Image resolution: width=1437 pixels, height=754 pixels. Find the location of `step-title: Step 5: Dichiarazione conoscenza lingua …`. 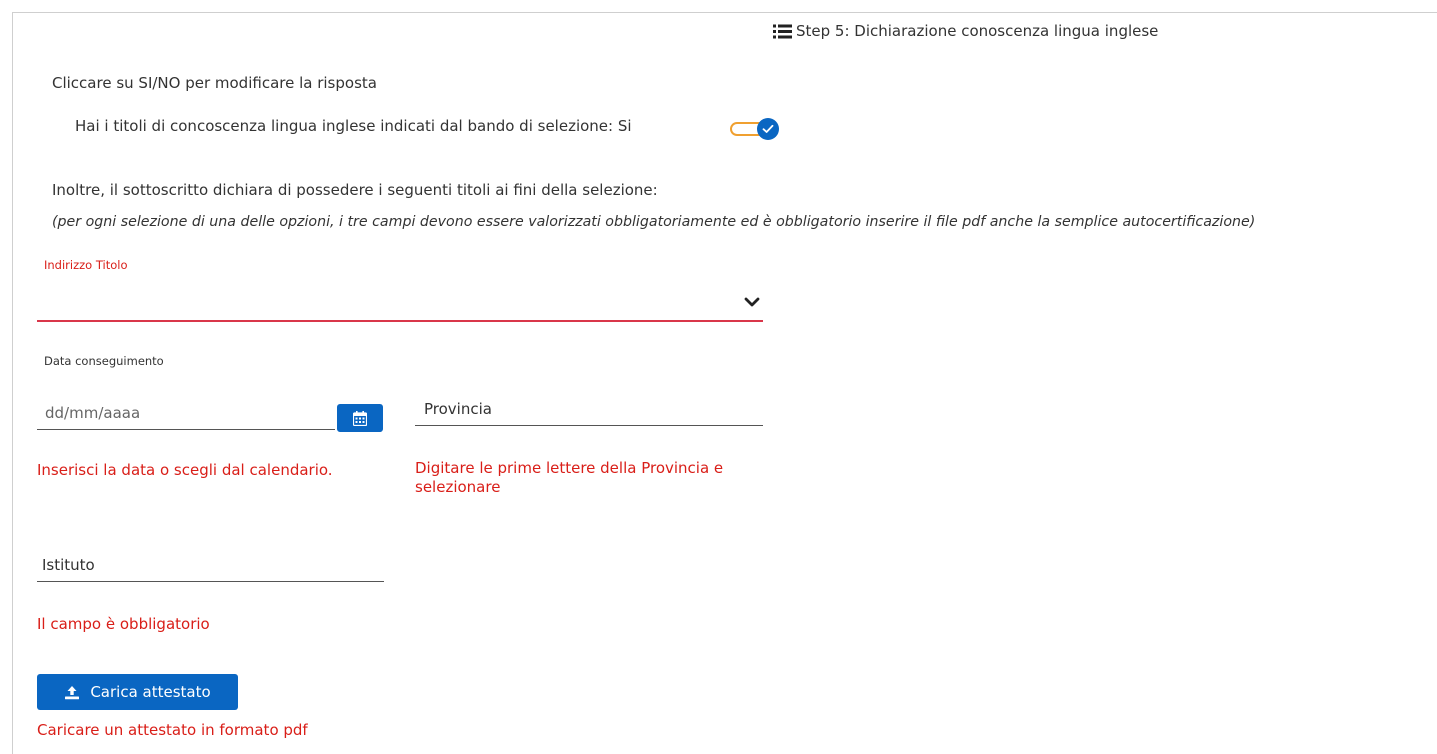

step-title: Step 5: Dichiarazione conoscenza lingua … is located at coordinates (977, 31).